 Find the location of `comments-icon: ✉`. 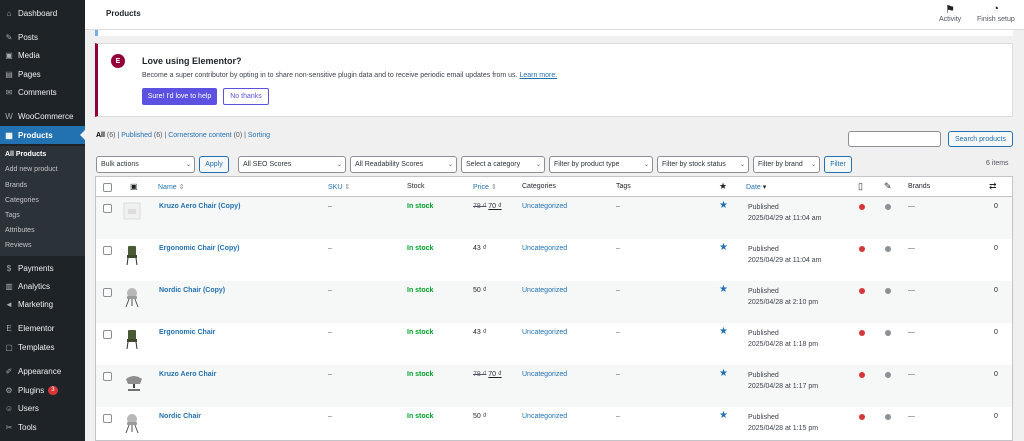

comments-icon: ✉ is located at coordinates (9, 92).